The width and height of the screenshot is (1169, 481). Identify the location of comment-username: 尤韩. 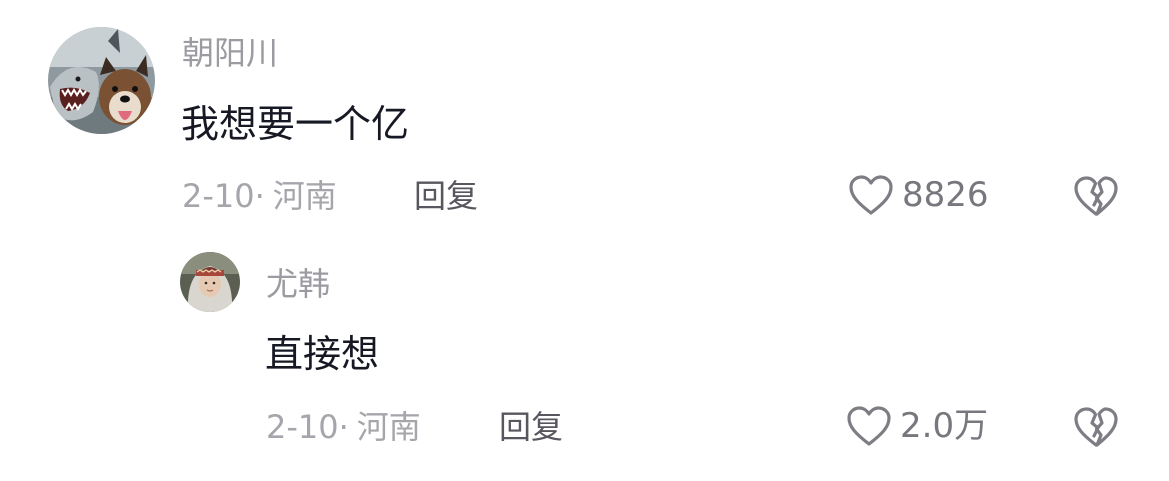
(298, 284).